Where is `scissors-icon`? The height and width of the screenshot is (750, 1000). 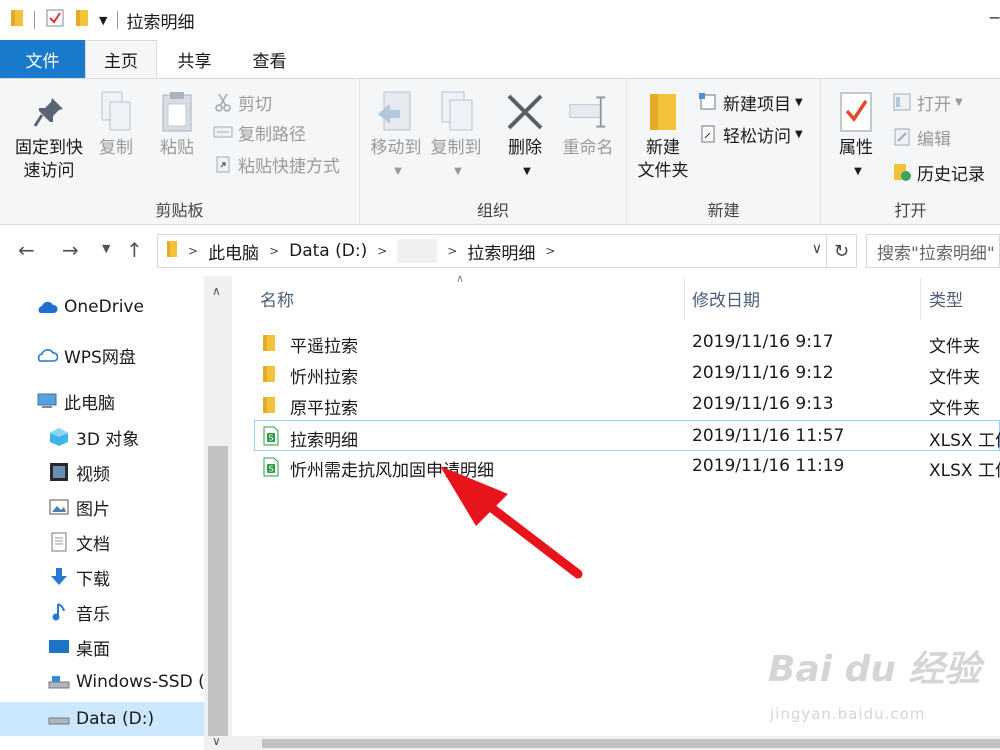 scissors-icon is located at coordinates (223, 102).